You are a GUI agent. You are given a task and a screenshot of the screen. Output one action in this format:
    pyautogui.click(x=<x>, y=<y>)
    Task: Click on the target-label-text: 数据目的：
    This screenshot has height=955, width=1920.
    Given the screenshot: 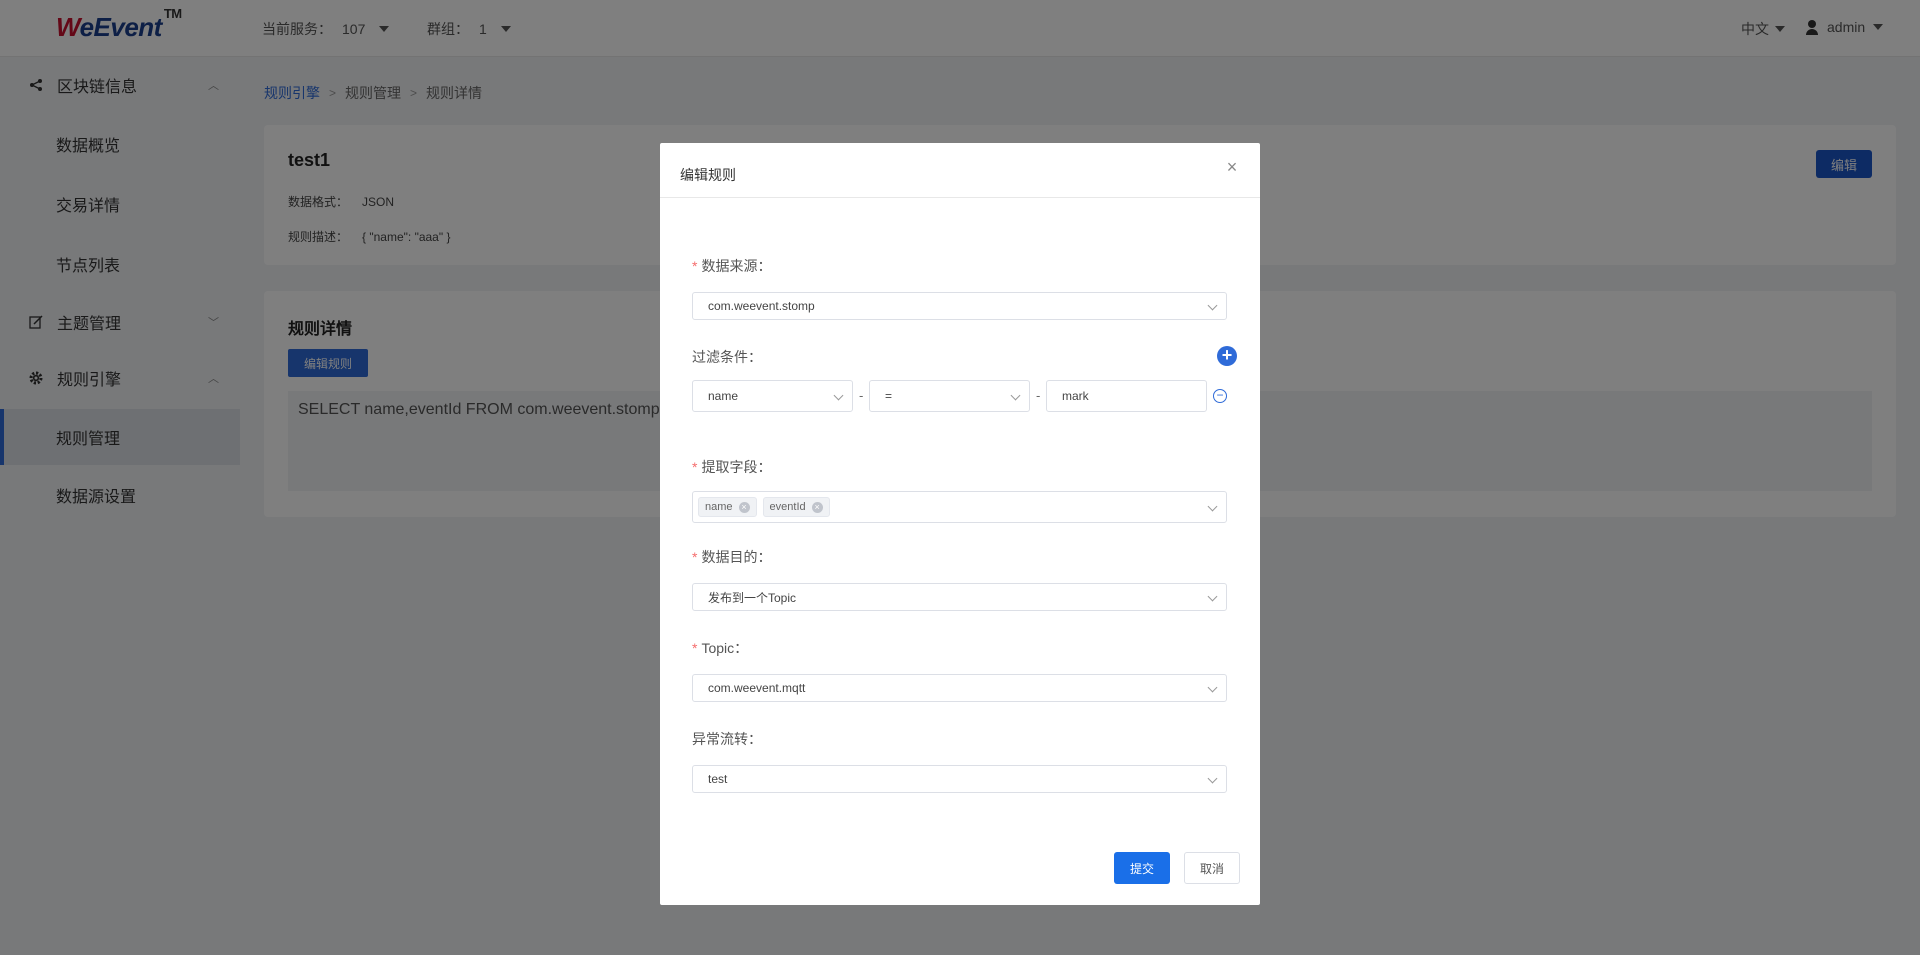 What is the action you would take?
    pyautogui.click(x=736, y=557)
    